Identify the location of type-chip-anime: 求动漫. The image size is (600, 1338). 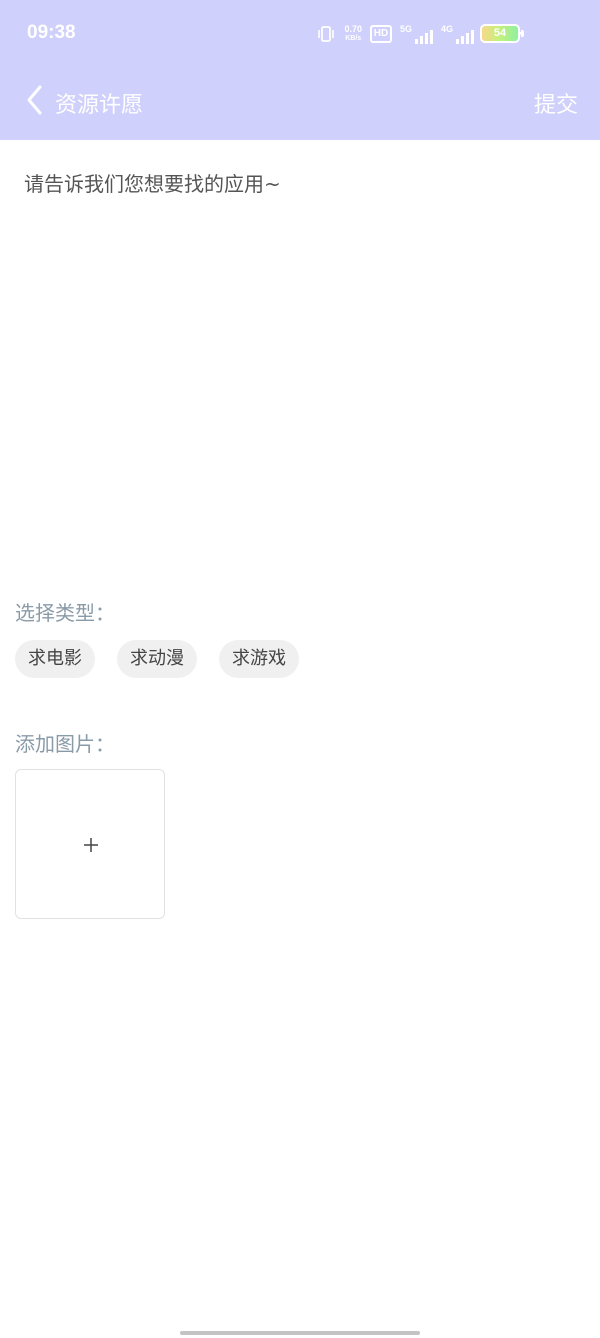
(157, 659).